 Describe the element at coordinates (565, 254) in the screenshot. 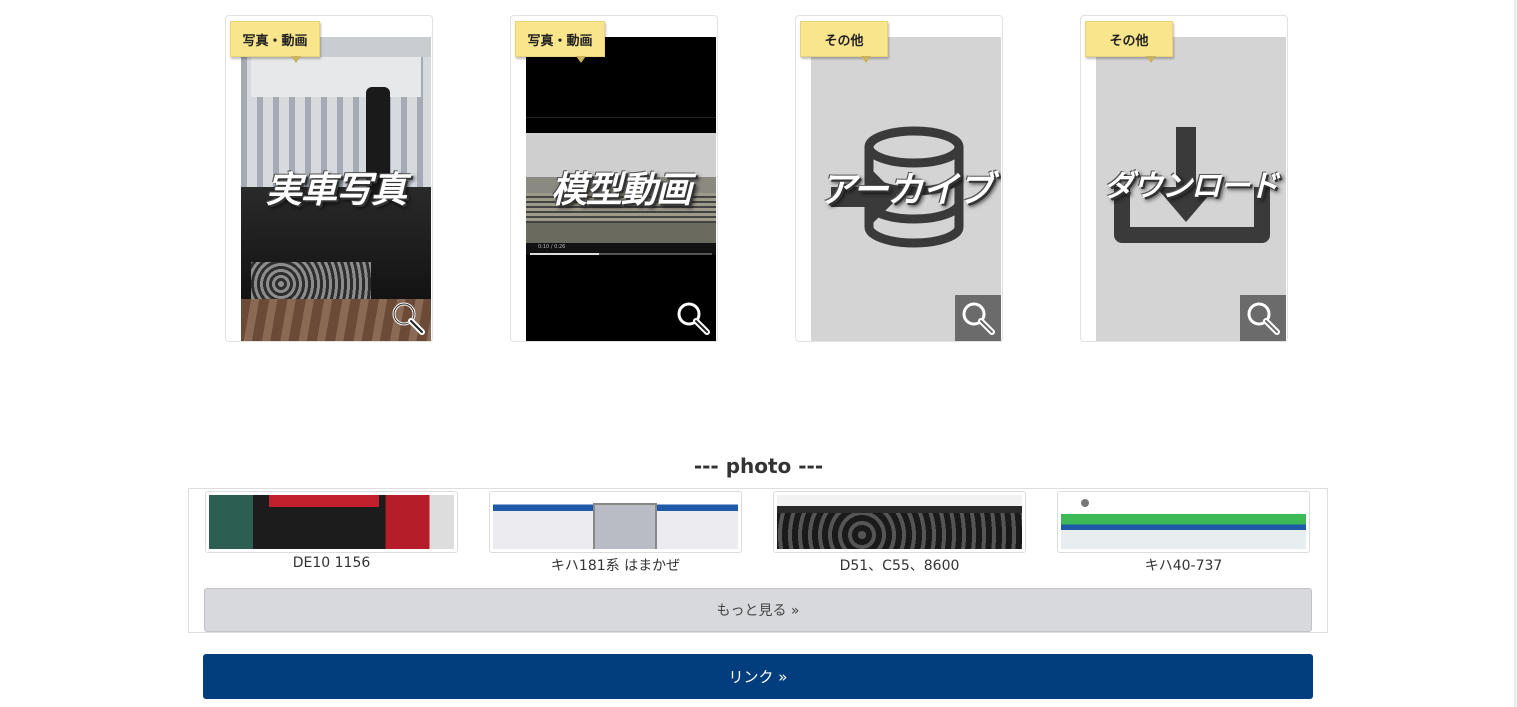

I see `video-progress-fill` at that location.